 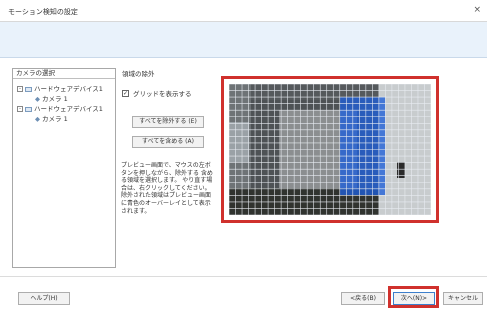 I want to click on window-title: モーション検知の設定, so click(x=43, y=12).